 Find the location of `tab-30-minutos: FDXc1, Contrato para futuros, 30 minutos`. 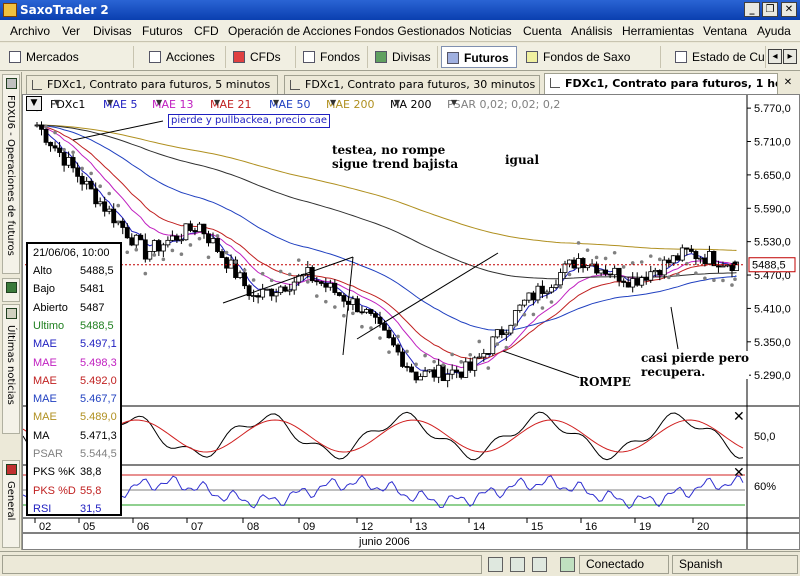

tab-30-minutos: FDXc1, Contrato para futuros, 30 minutos is located at coordinates (412, 84).